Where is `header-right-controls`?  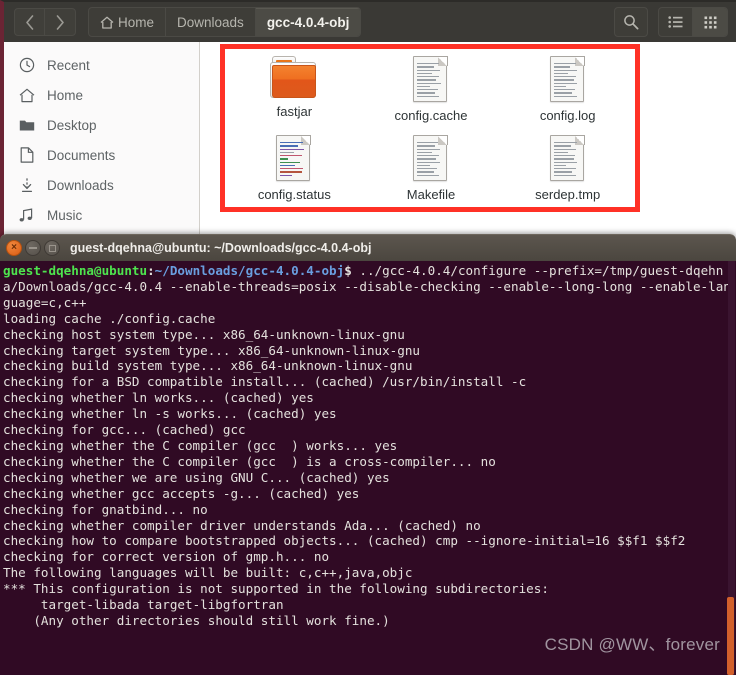 header-right-controls is located at coordinates (671, 22).